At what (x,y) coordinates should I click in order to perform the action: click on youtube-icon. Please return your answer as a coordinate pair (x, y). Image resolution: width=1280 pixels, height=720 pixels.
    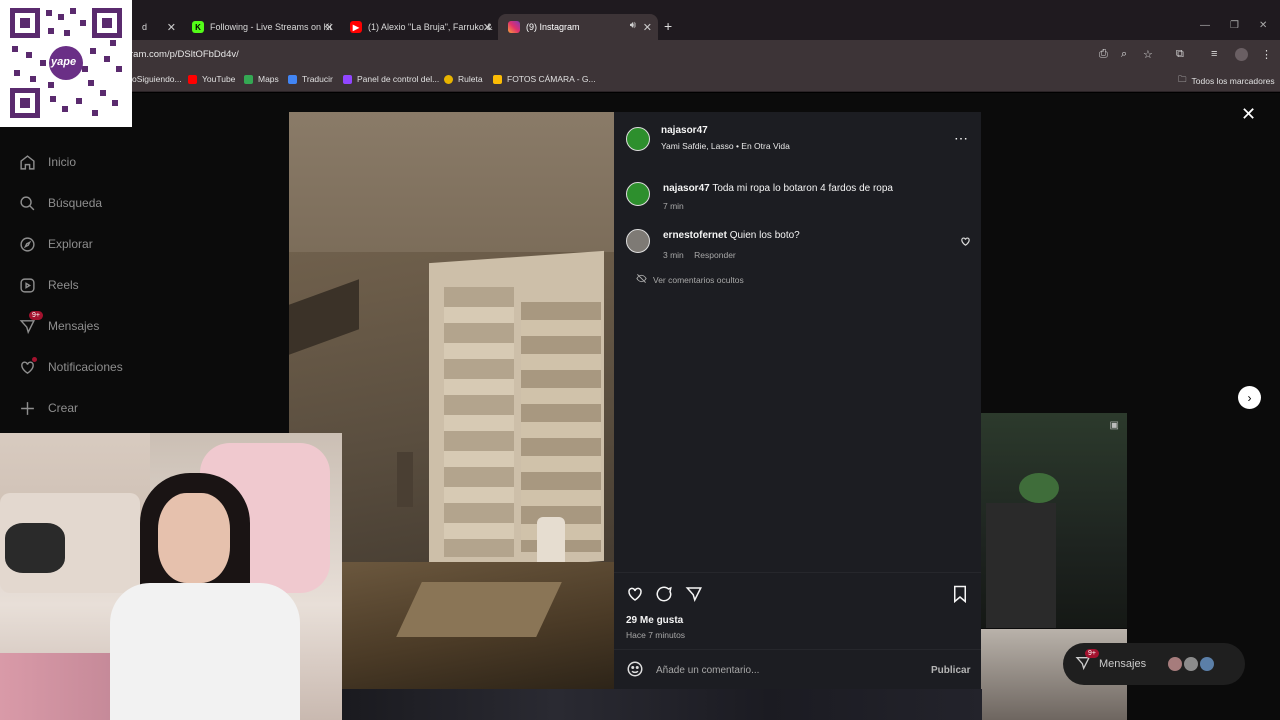
    Looking at the image, I should click on (192, 79).